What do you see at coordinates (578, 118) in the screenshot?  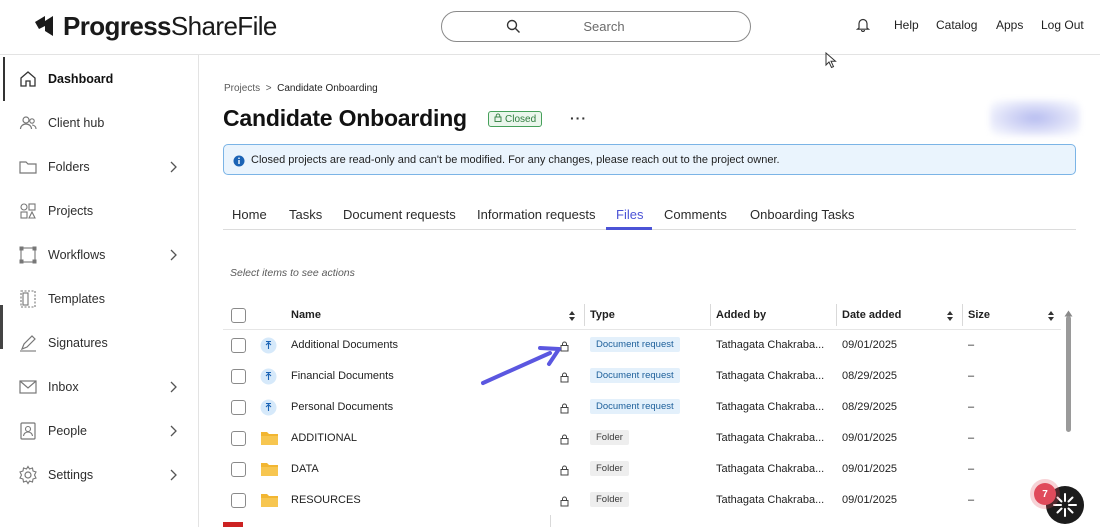 I see `more-actions-button: ···` at bounding box center [578, 118].